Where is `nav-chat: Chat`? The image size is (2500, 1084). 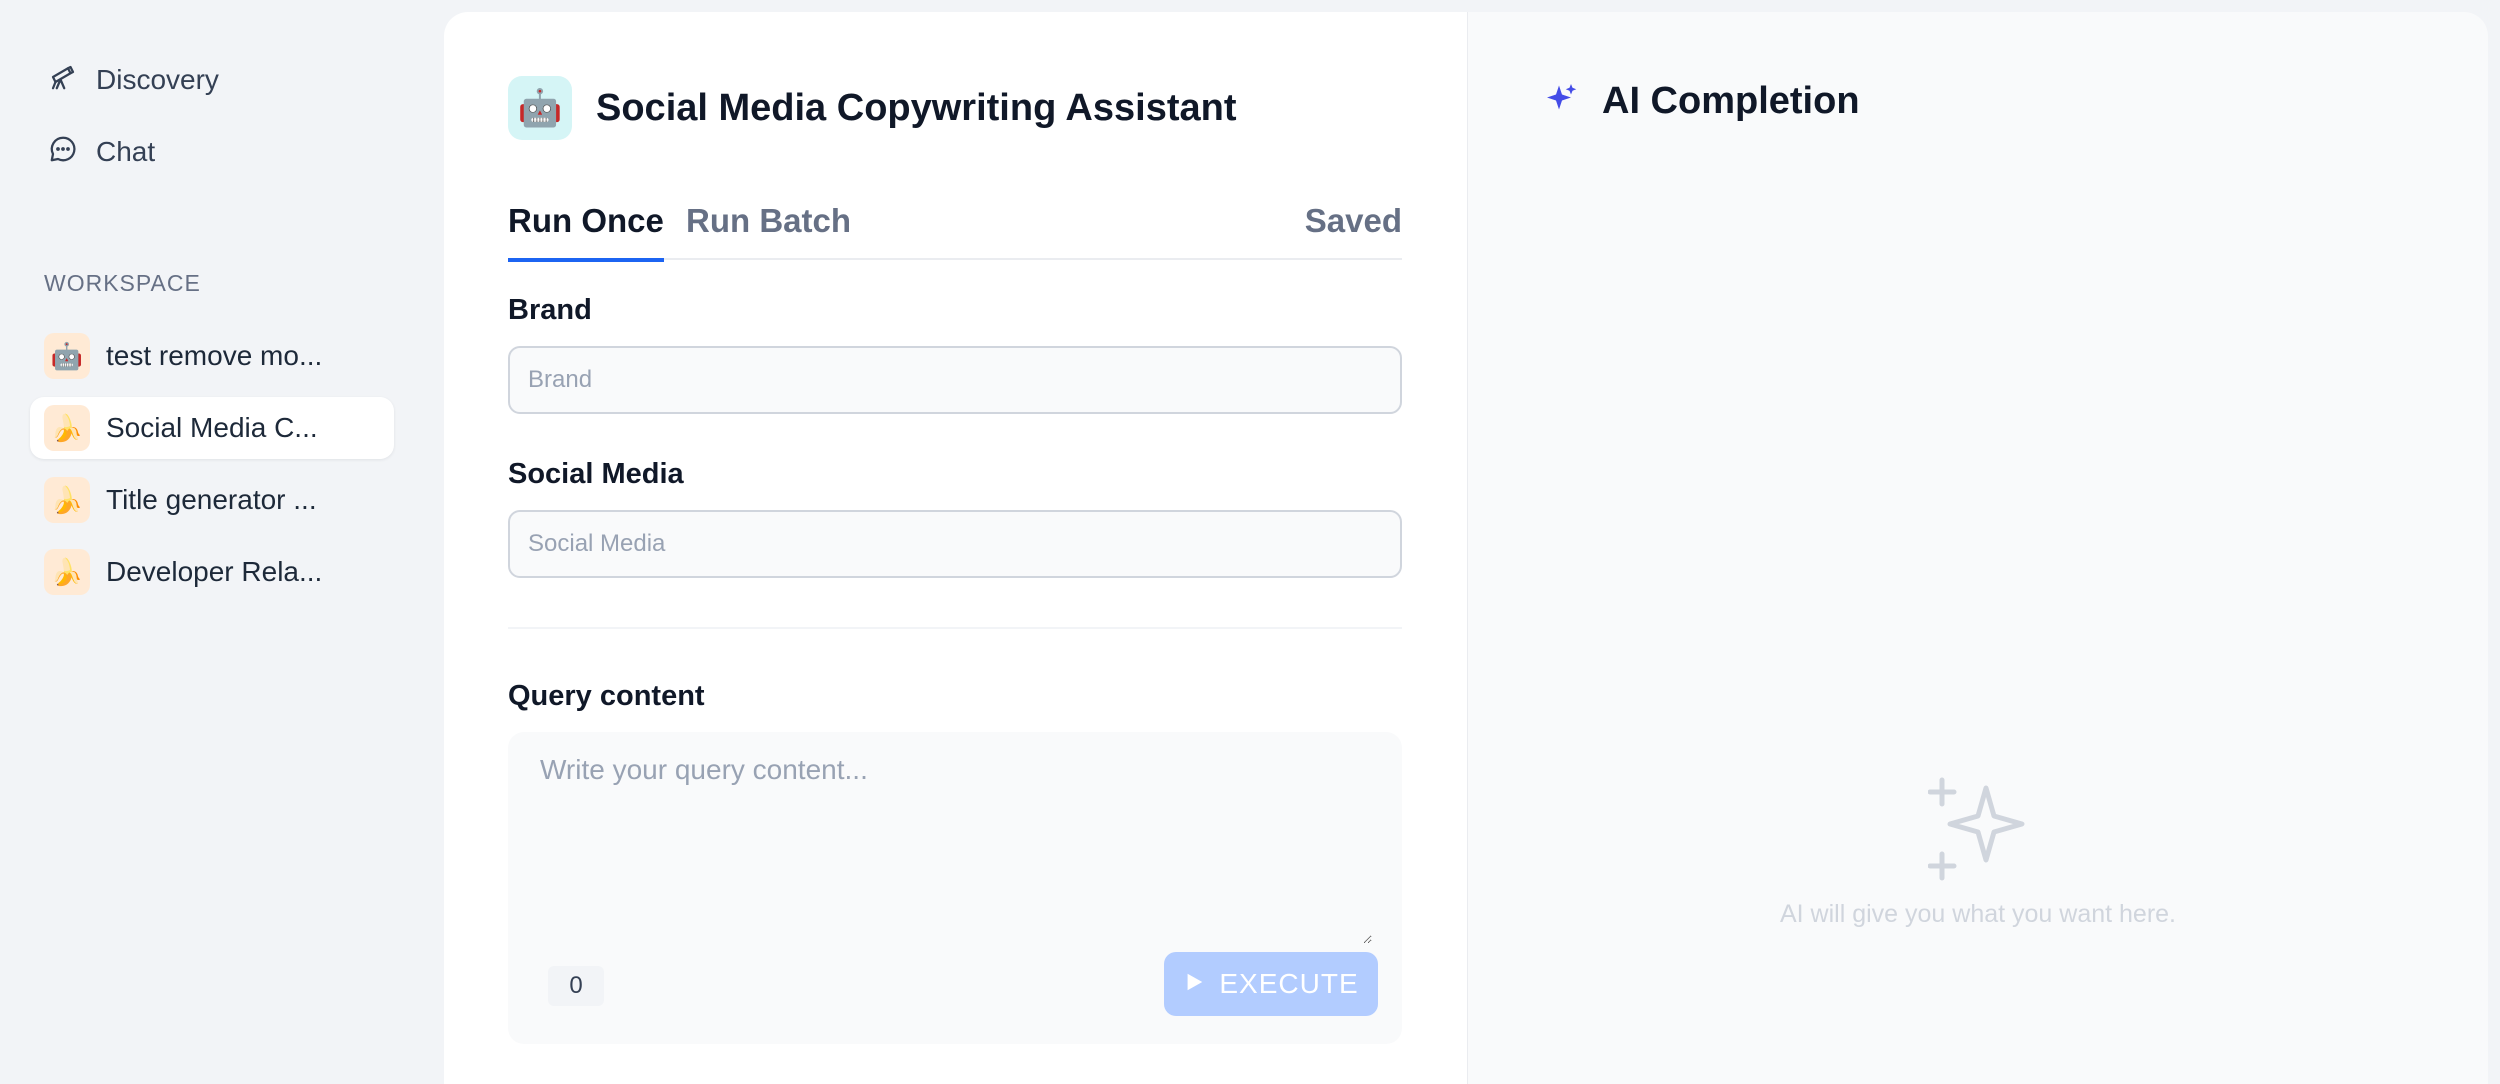 nav-chat: Chat is located at coordinates (101, 152).